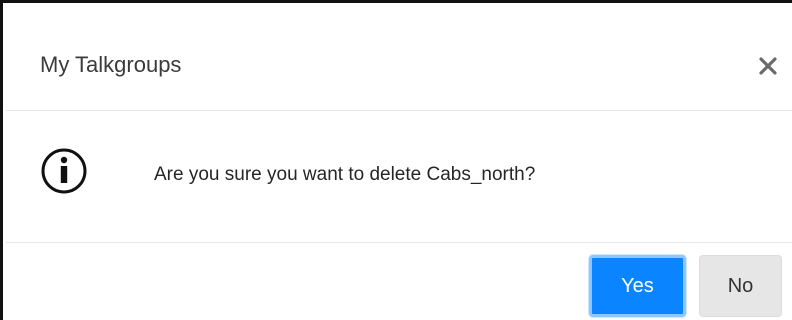  I want to click on dialog-title: My Talkgroups, so click(111, 64).